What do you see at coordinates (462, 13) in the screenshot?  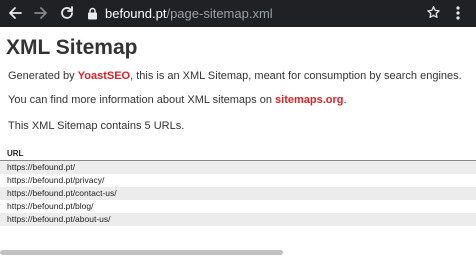 I see `kebab-menu-icon` at bounding box center [462, 13].